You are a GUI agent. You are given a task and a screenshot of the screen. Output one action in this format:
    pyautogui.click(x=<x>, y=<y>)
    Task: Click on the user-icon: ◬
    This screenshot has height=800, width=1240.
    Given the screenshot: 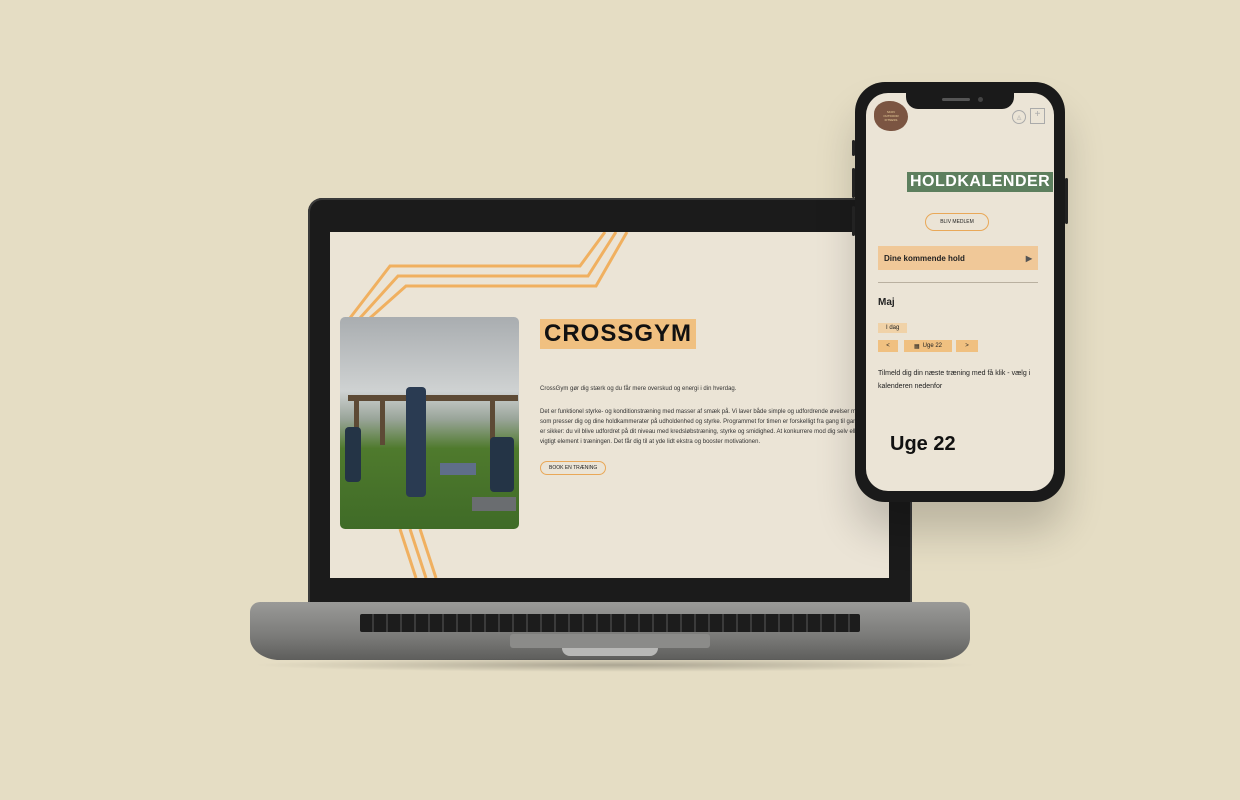 What is the action you would take?
    pyautogui.click(x=1019, y=117)
    